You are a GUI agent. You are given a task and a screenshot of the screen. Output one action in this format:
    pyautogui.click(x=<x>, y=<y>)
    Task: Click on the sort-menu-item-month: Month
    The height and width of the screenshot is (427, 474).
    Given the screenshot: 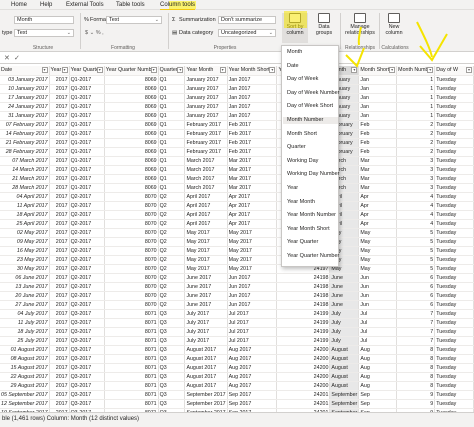 What is the action you would take?
    pyautogui.click(x=294, y=52)
    